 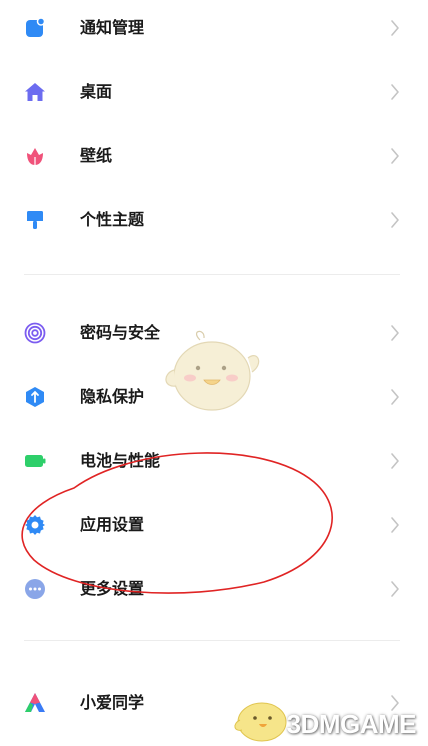 I want to click on settings-row-desktop: 桌面, so click(x=214, y=92).